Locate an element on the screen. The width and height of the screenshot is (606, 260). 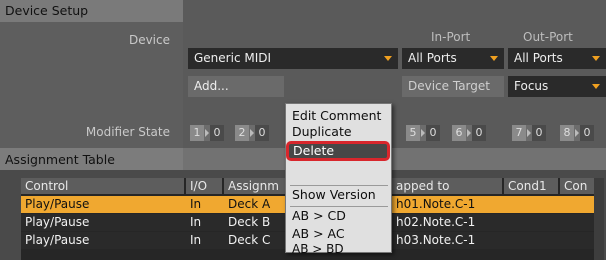
cell-assignment: Deck B is located at coordinates (249, 222).